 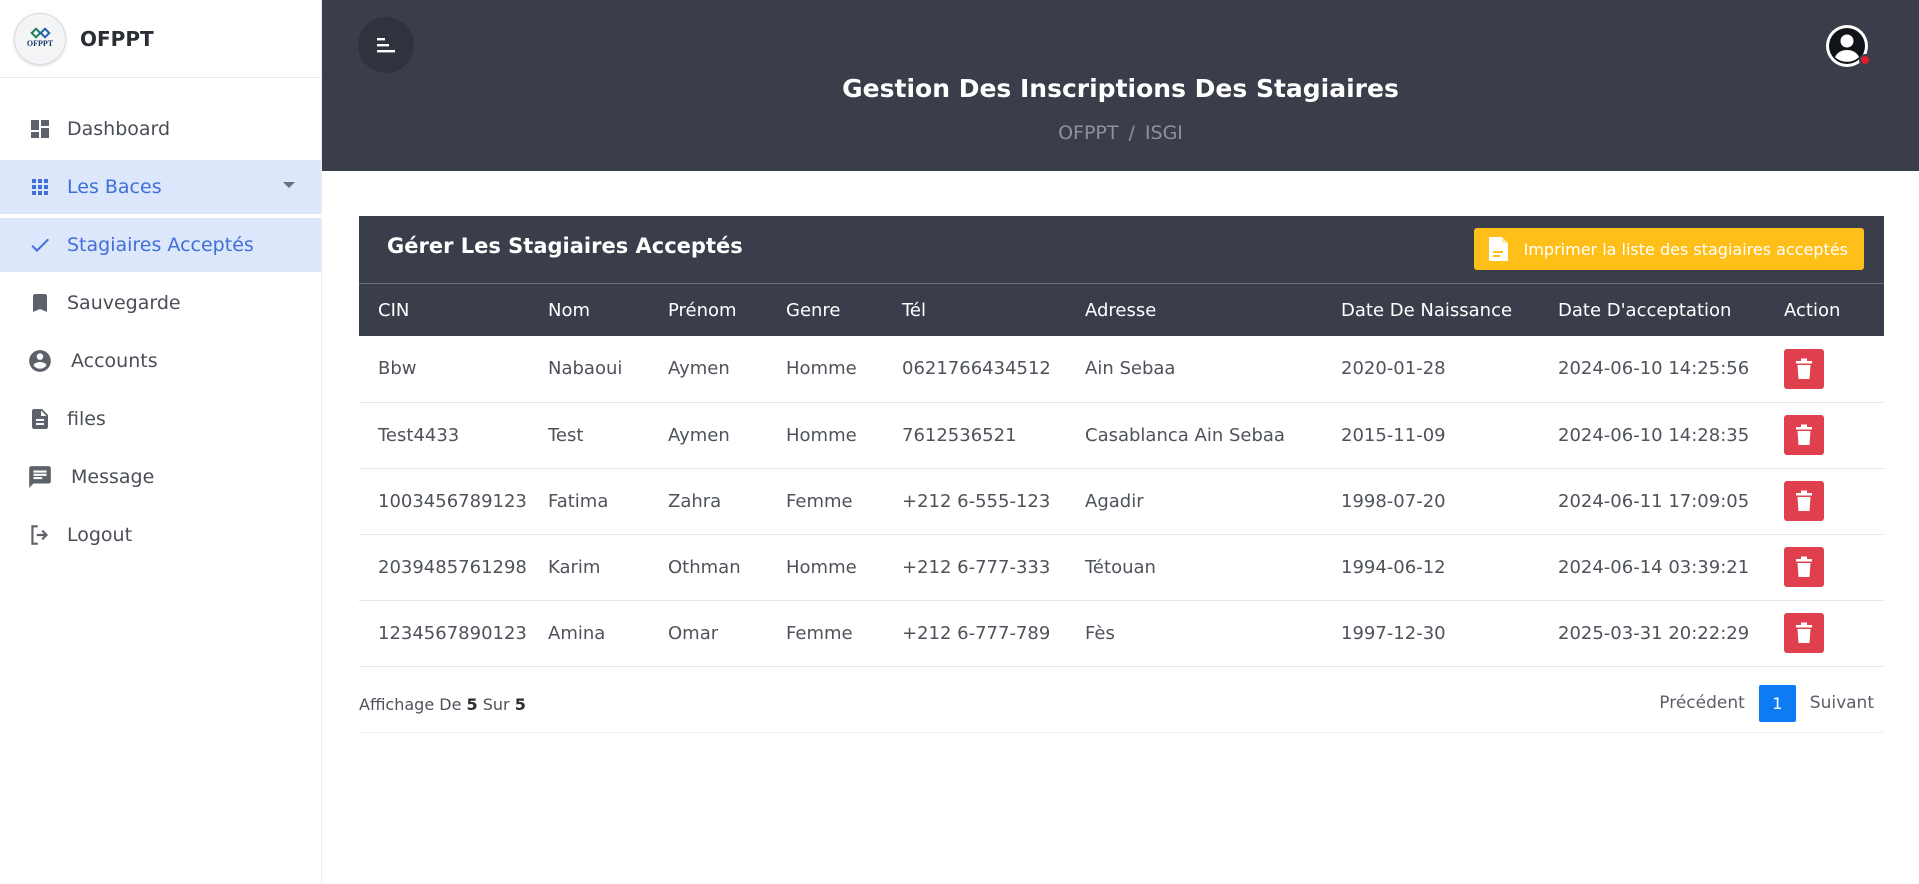 What do you see at coordinates (1702, 703) in the screenshot?
I see `previous-page-button: Précédent` at bounding box center [1702, 703].